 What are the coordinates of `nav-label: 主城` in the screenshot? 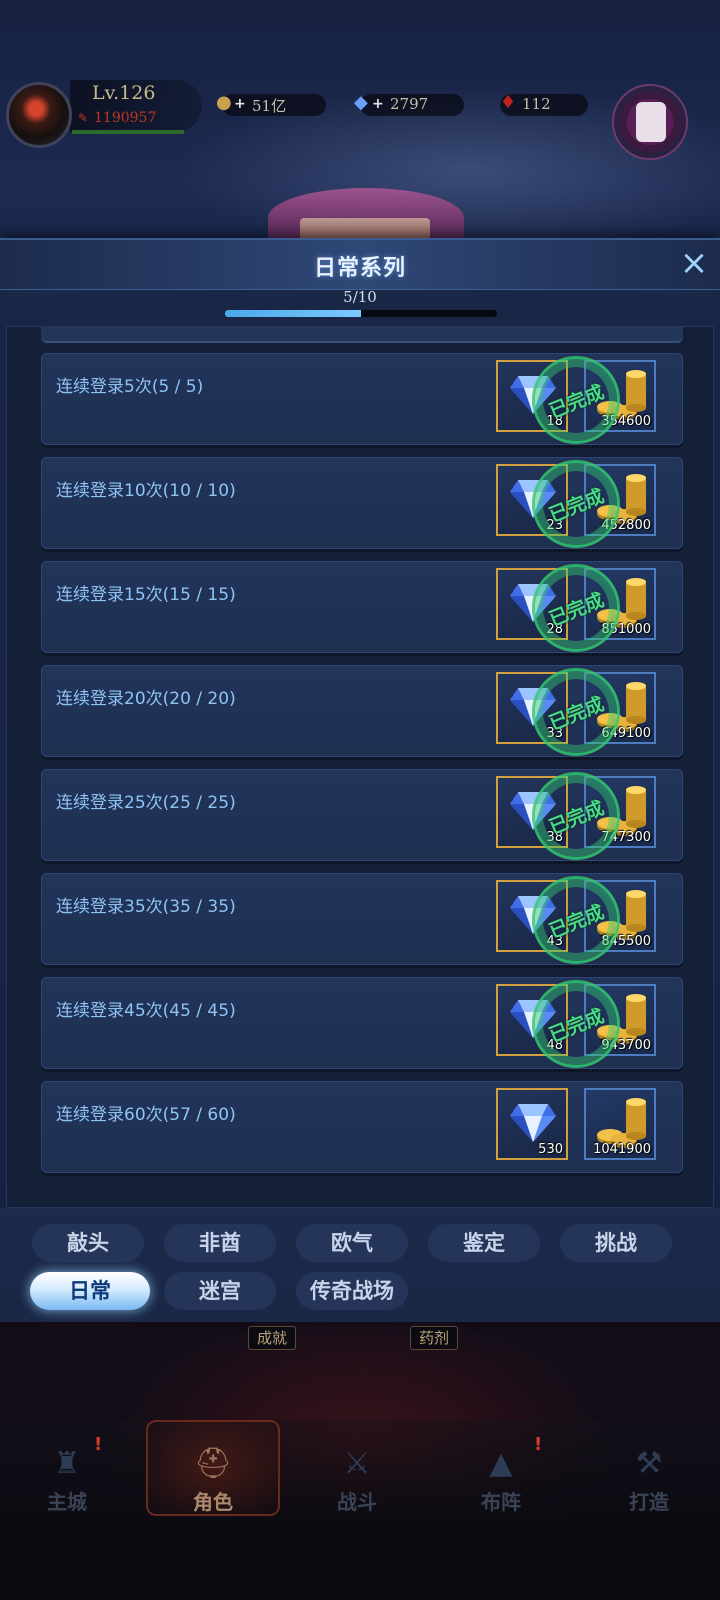 It's located at (67, 1502).